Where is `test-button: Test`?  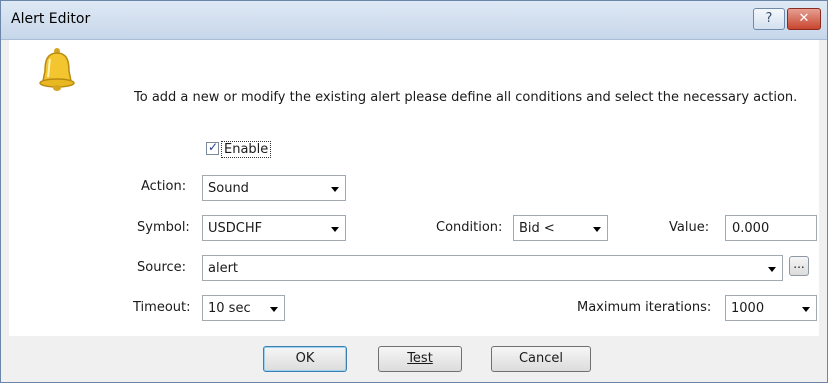 test-button: Test is located at coordinates (420, 359).